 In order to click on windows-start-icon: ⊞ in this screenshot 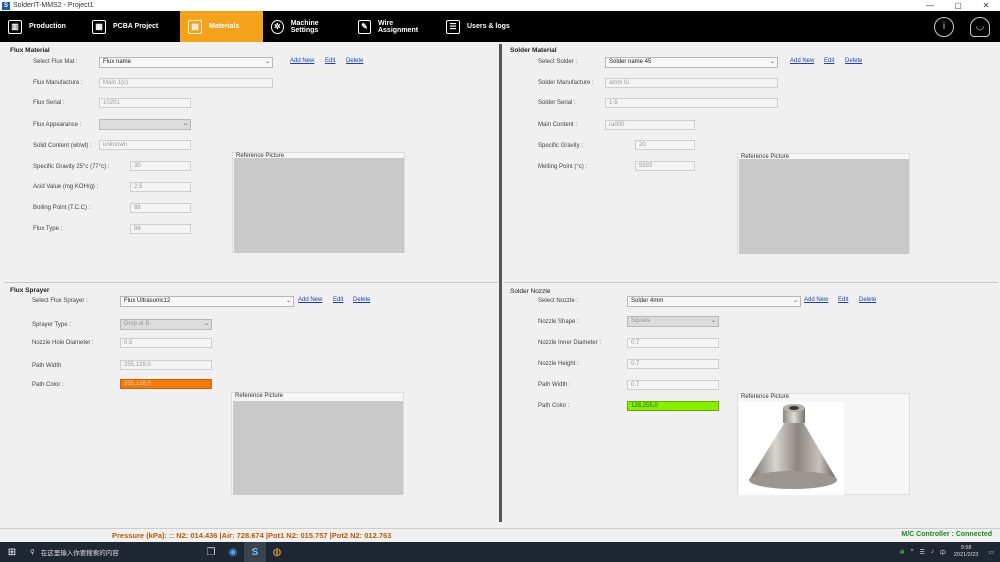, I will do `click(12, 552)`.